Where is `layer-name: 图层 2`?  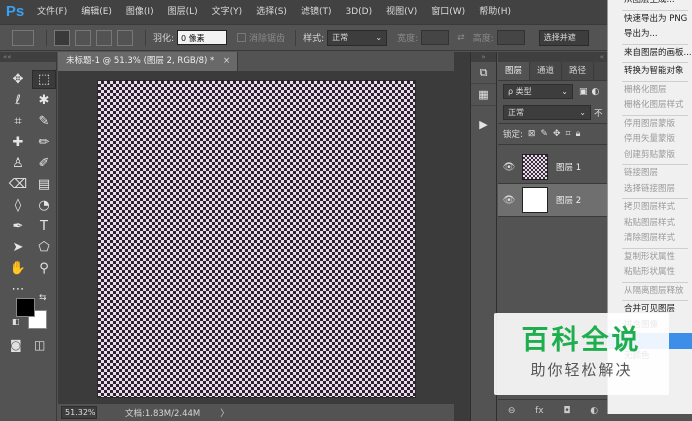 layer-name: 图层 2 is located at coordinates (569, 201).